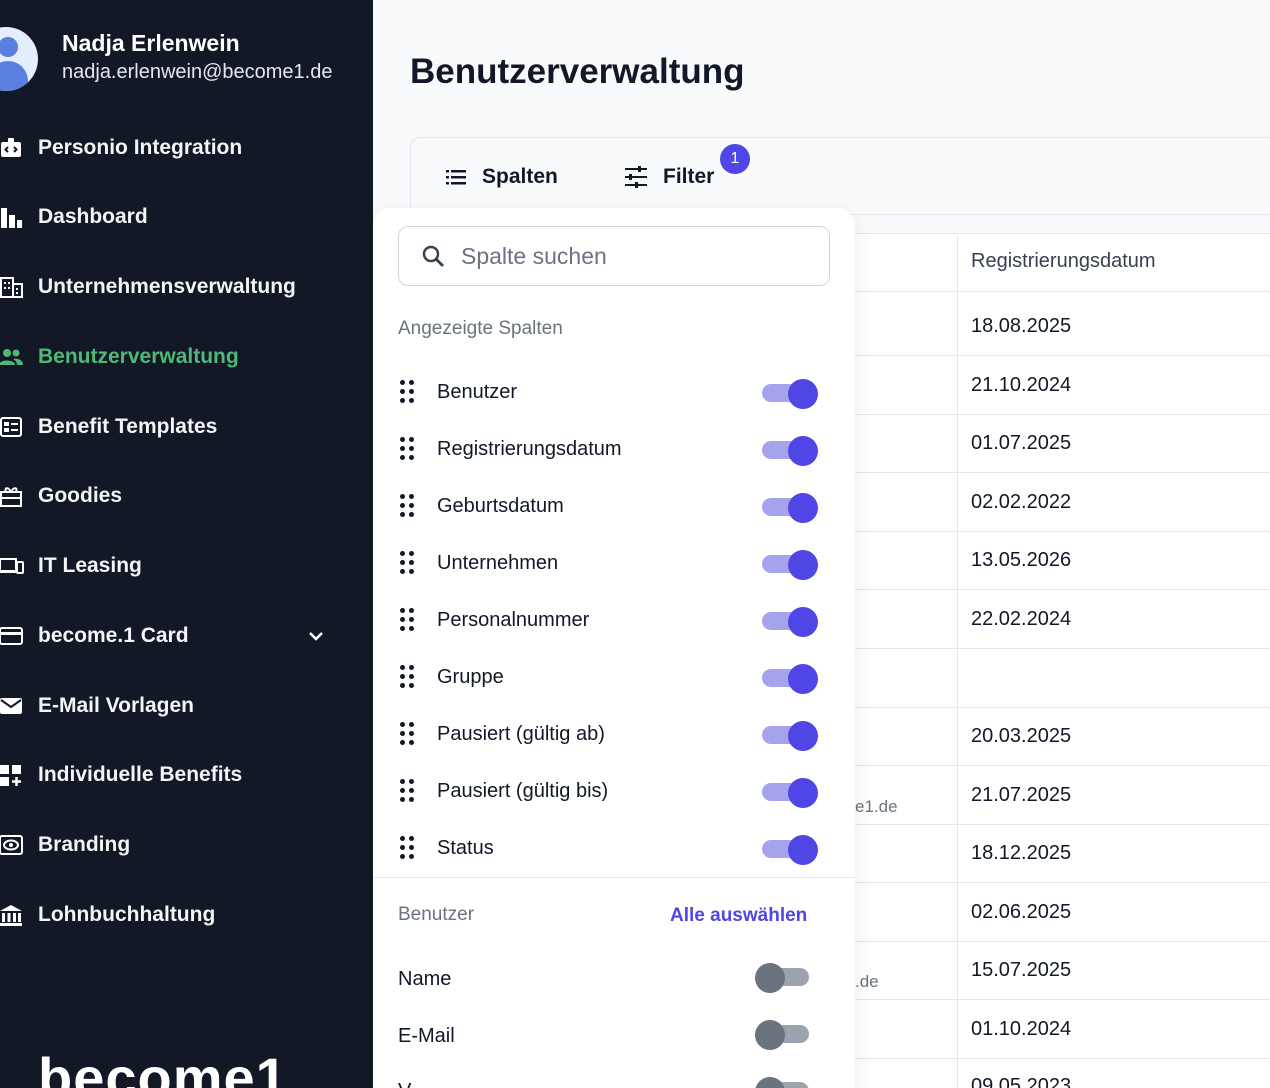 The height and width of the screenshot is (1088, 1270). Describe the element at coordinates (513, 620) in the screenshot. I see `column-option-label: Personalnummer` at that location.